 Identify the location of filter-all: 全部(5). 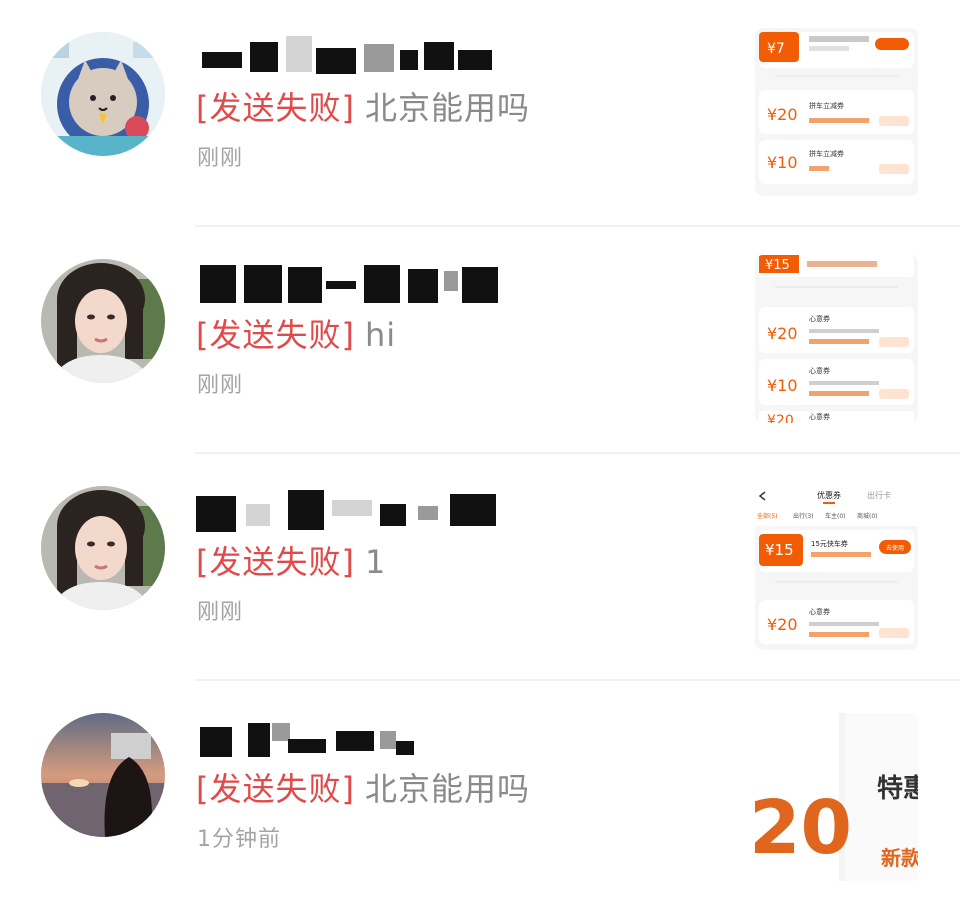
(767, 516).